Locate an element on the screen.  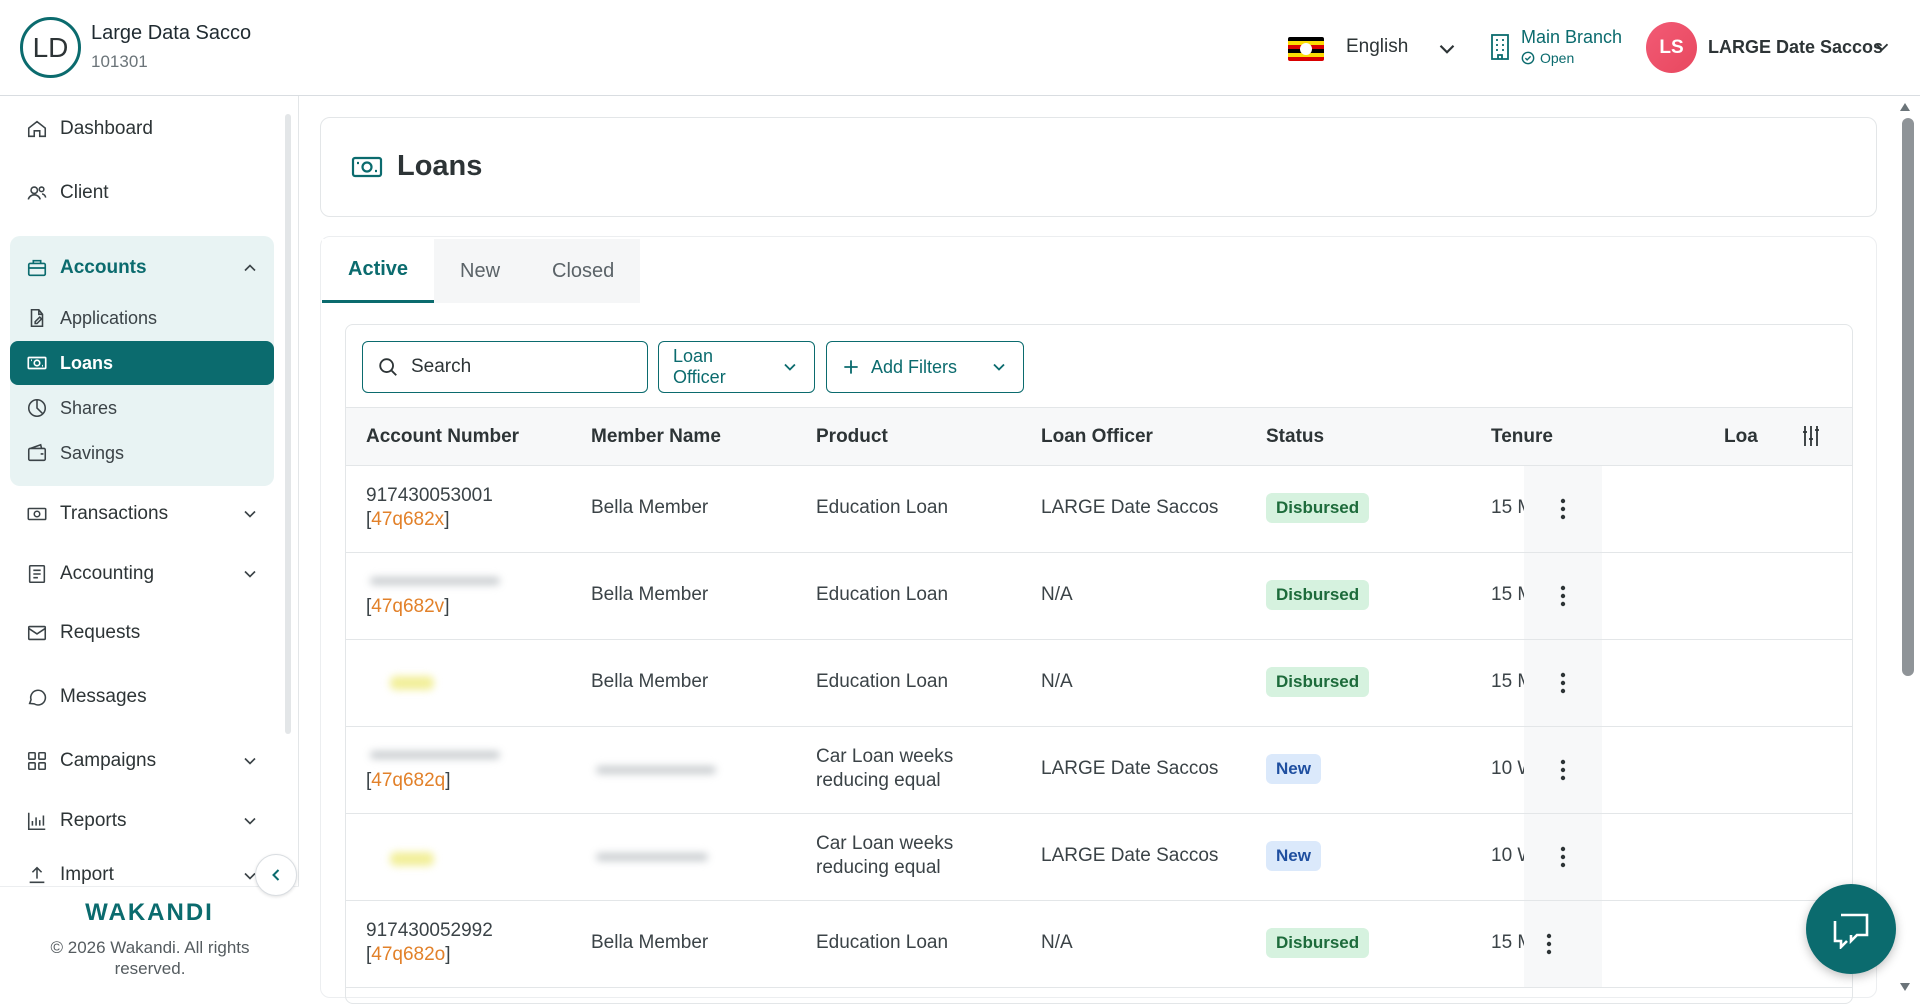
add-filters-button: Add Filters is located at coordinates (925, 367).